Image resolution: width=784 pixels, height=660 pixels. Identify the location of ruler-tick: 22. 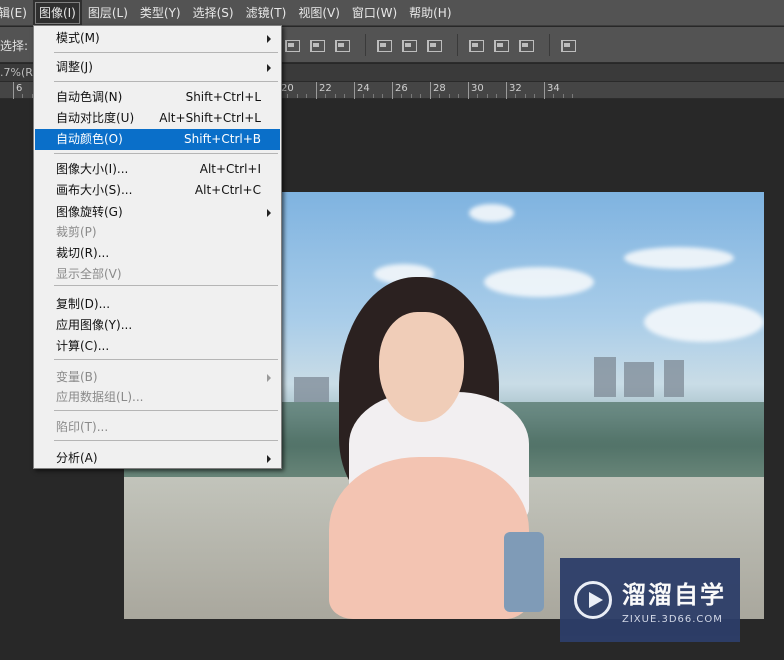
(324, 90).